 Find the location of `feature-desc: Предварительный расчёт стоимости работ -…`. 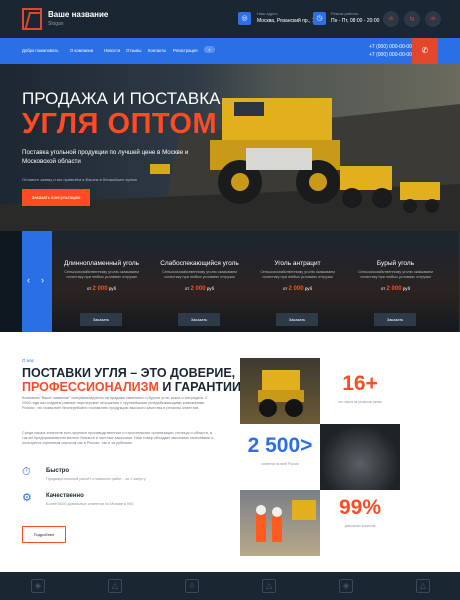

feature-desc: Предварительный расчёт стоимости работ -… is located at coordinates (96, 479).